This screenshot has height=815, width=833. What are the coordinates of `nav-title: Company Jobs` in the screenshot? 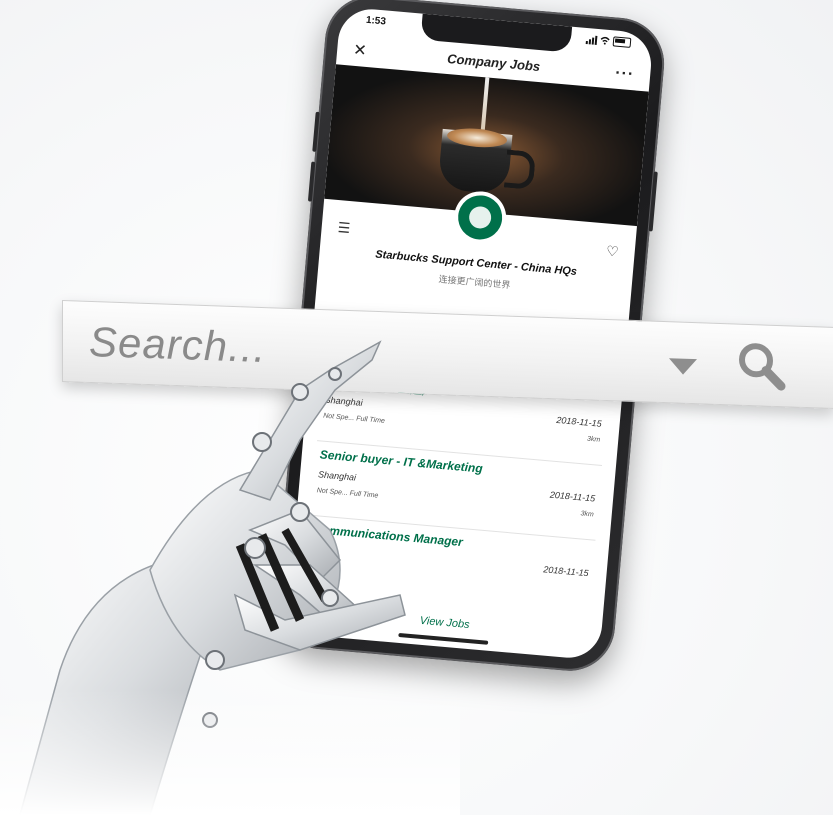 It's located at (493, 63).